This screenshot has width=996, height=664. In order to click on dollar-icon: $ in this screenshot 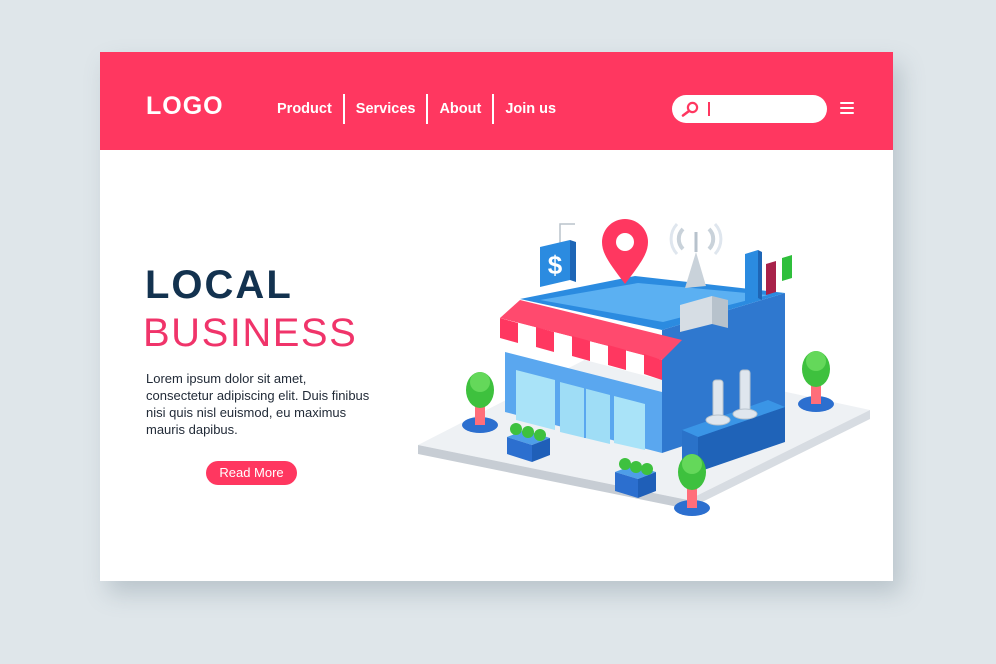, I will do `click(558, 263)`.